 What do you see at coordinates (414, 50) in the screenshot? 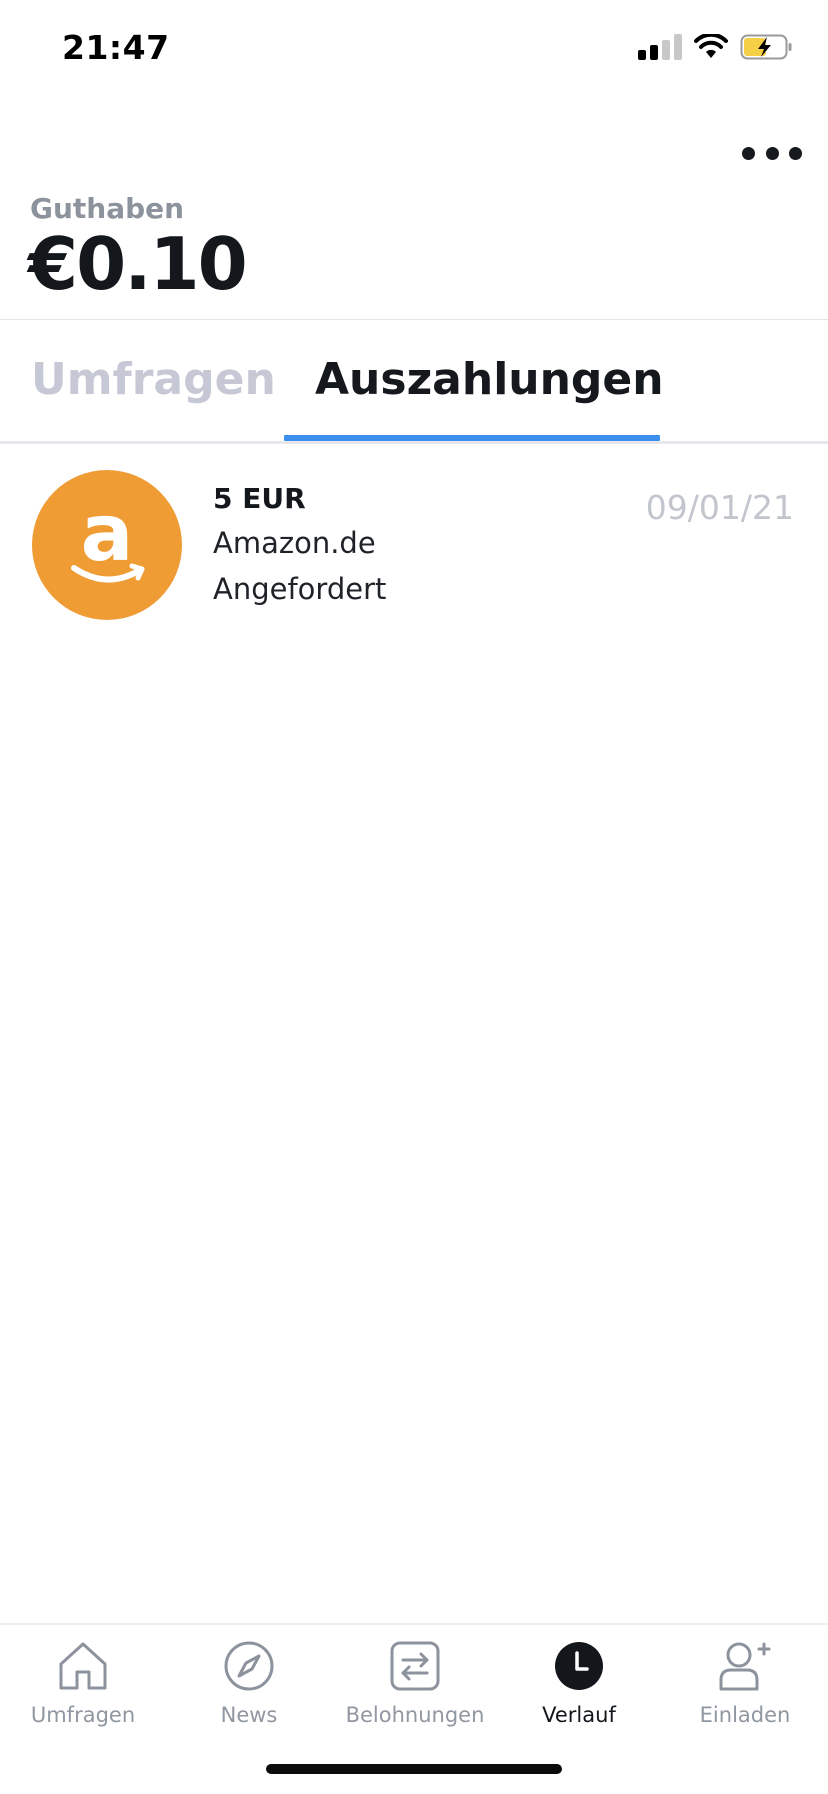
I see `status-bar: 21:47` at bounding box center [414, 50].